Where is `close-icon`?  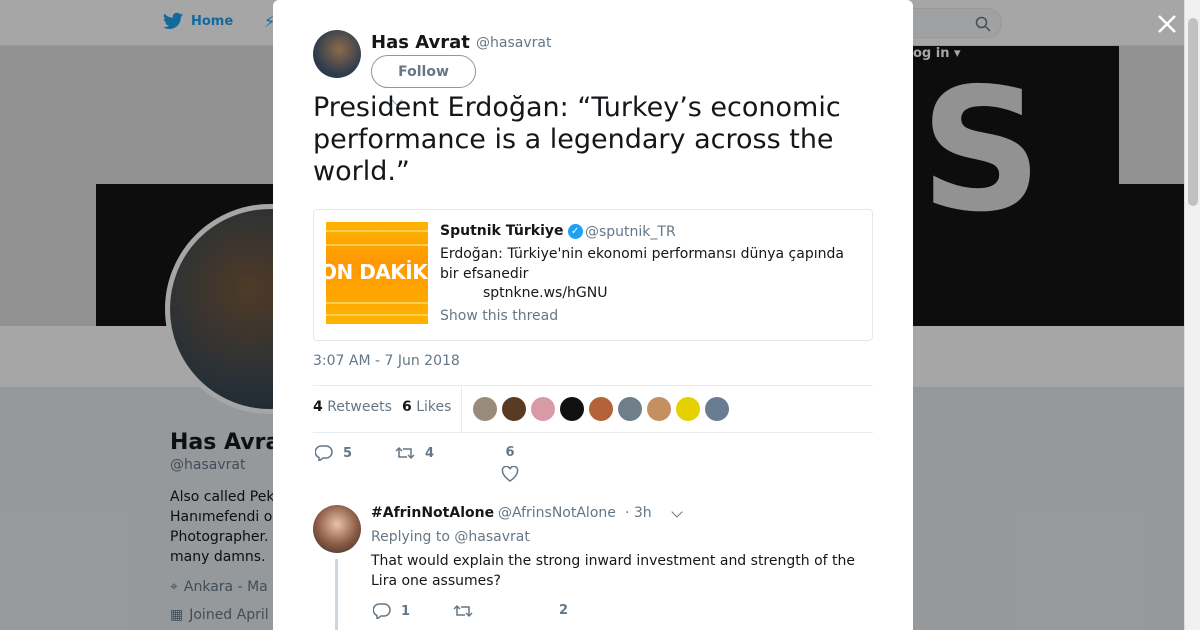 close-icon is located at coordinates (1167, 24).